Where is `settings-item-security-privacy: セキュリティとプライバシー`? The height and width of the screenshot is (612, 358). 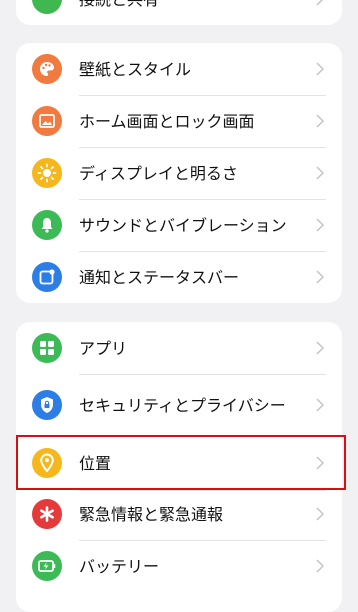 settings-item-security-privacy: セキュリティとプライバシー is located at coordinates (179, 405).